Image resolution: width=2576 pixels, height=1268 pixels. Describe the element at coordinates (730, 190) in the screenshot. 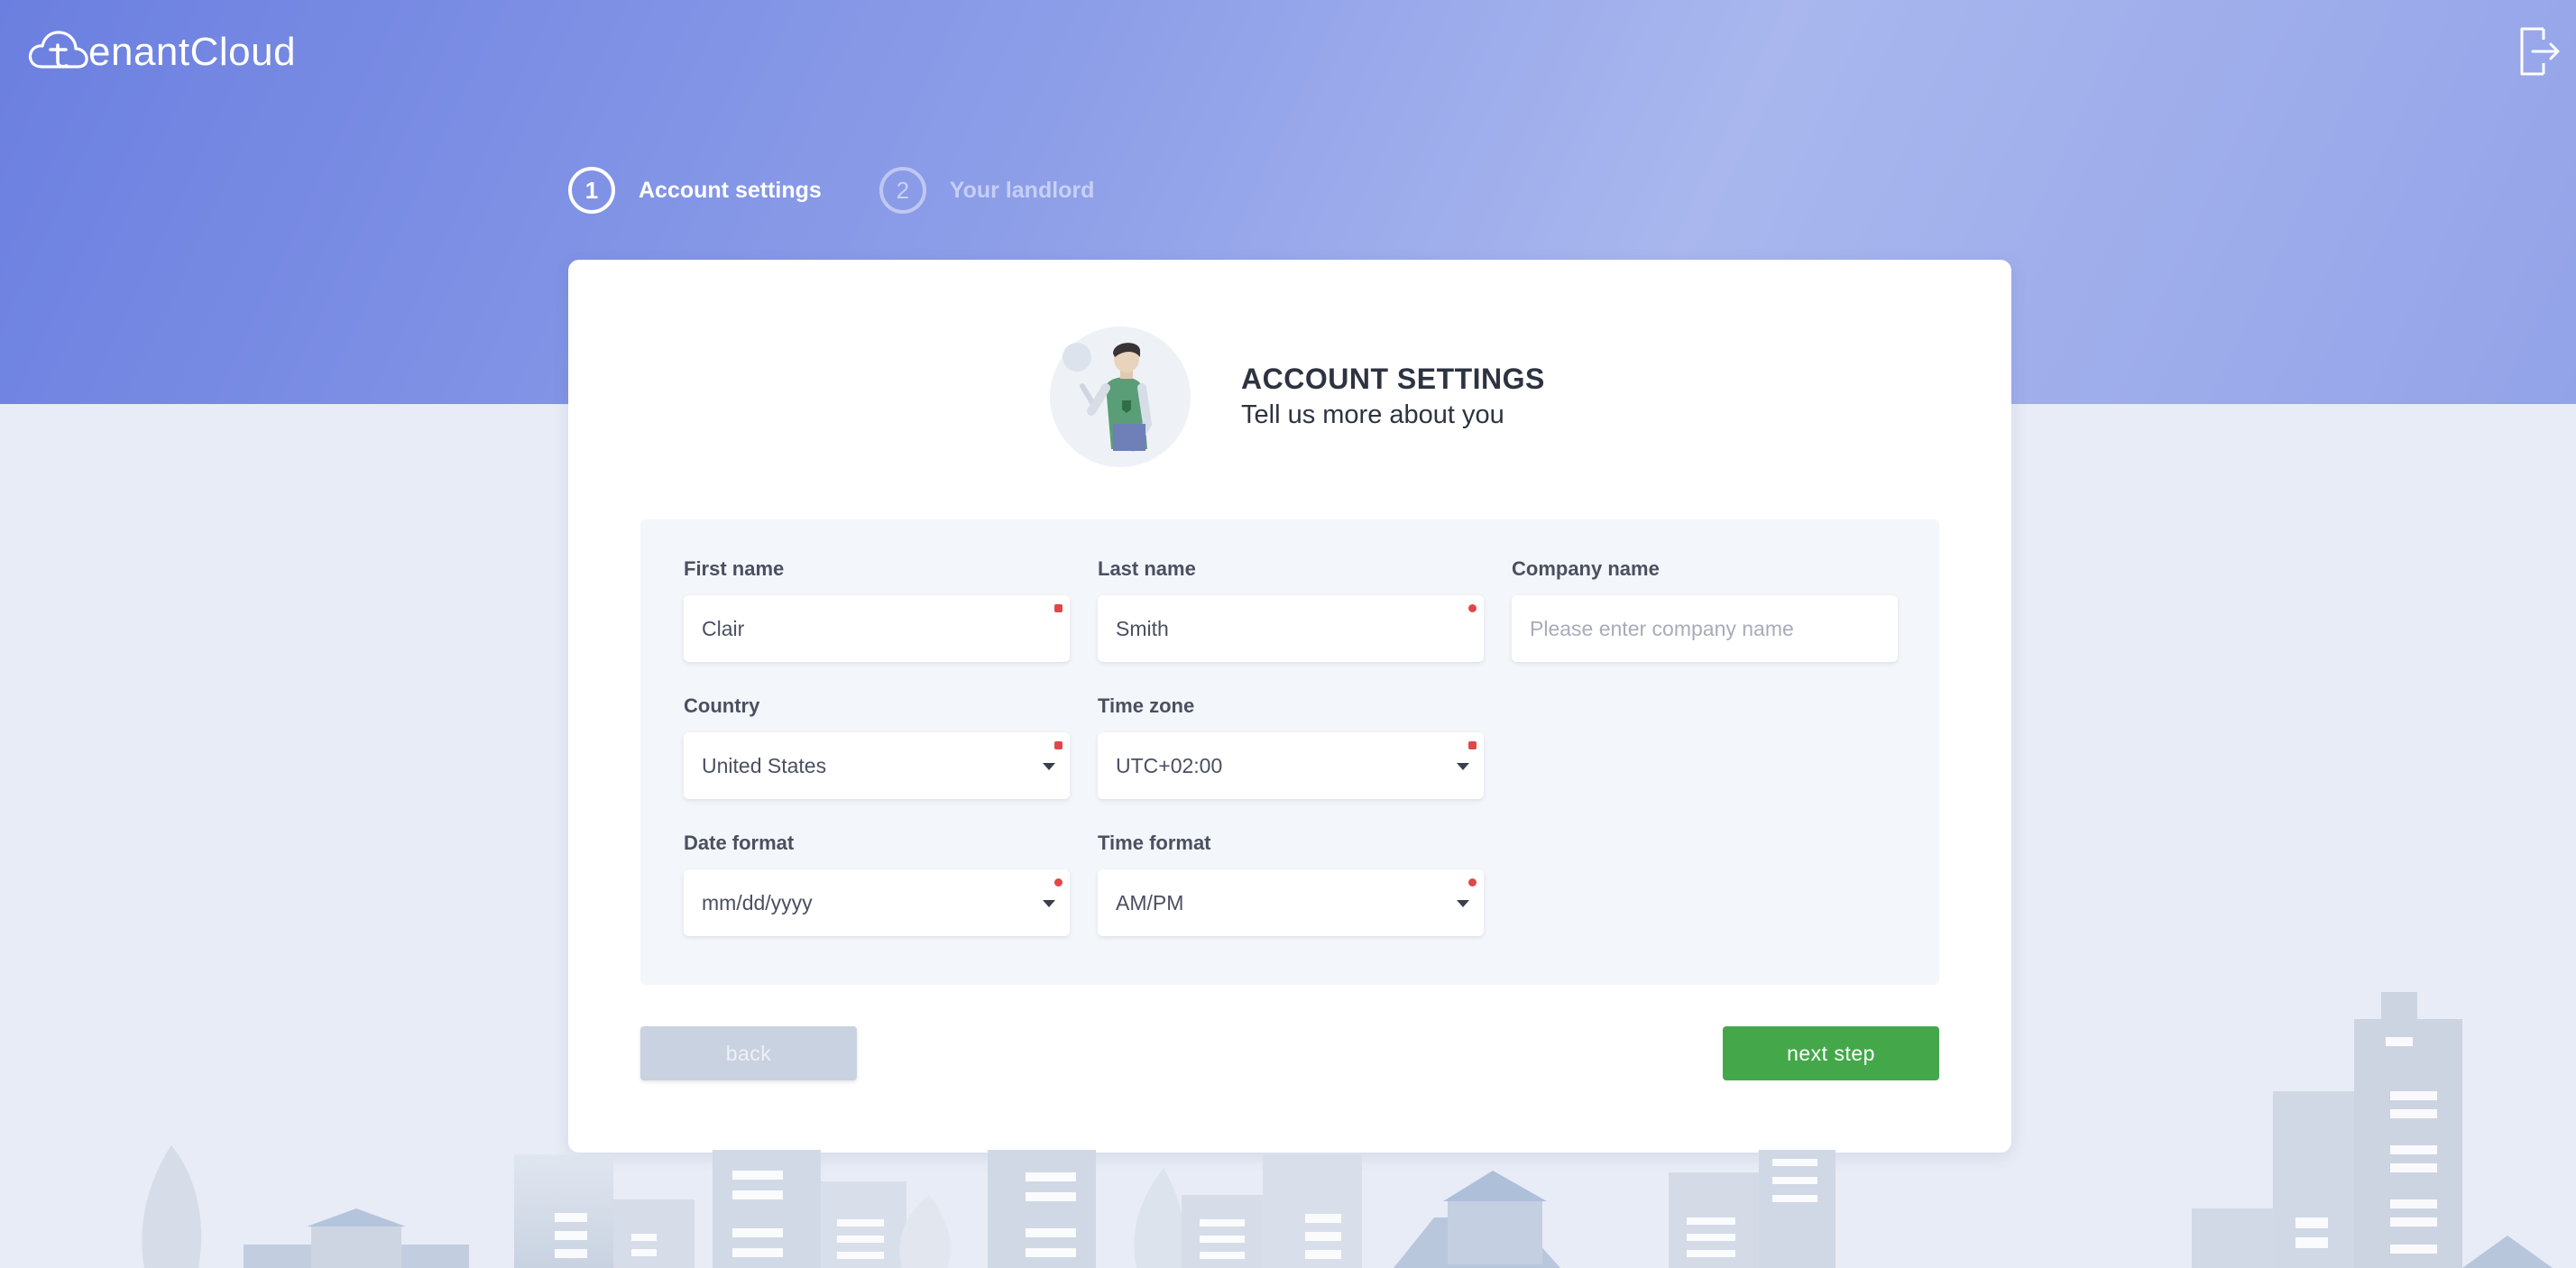

I see `step-label: Account settings` at that location.